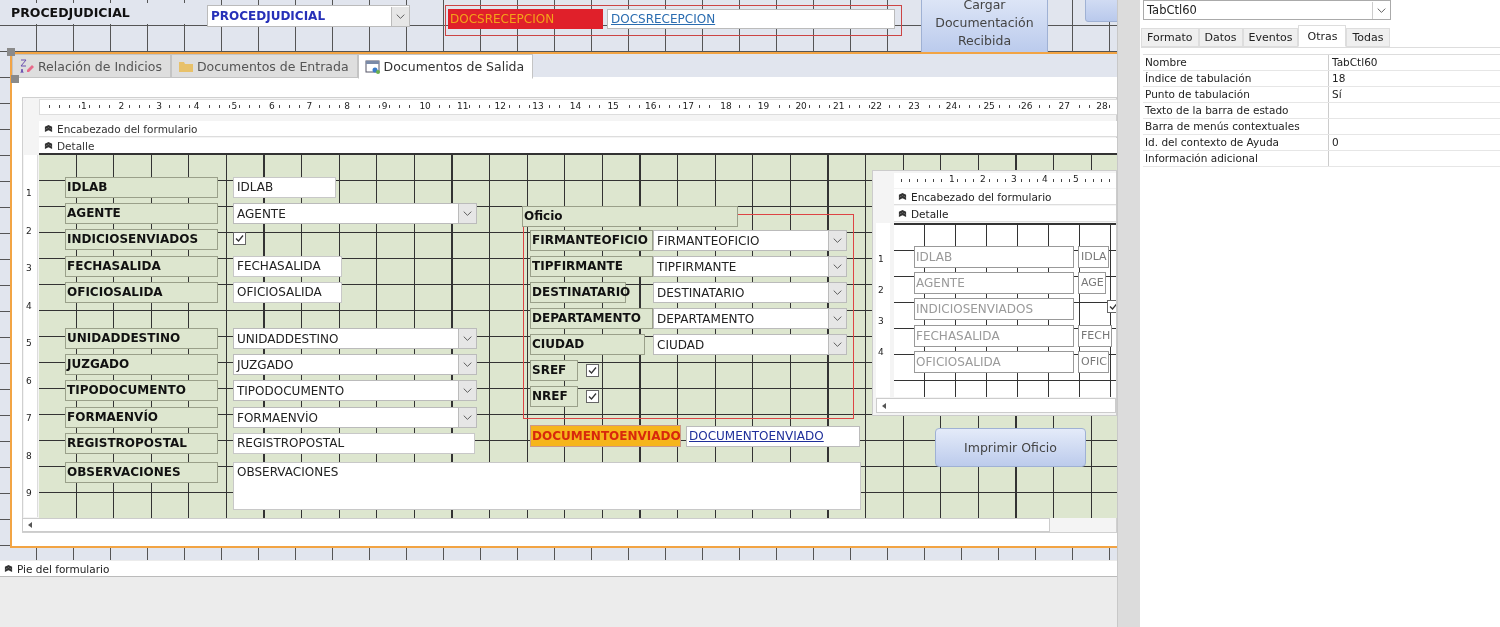 The image size is (1500, 627). I want to click on field-label: TIPODOCUMENTO, so click(141, 390).